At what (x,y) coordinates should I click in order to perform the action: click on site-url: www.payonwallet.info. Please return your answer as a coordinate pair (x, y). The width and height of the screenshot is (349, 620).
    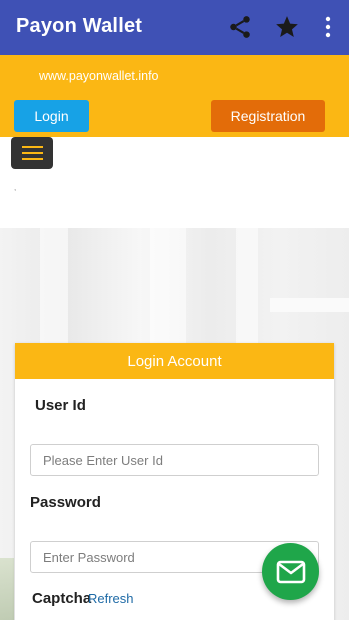
    Looking at the image, I should click on (99, 76).